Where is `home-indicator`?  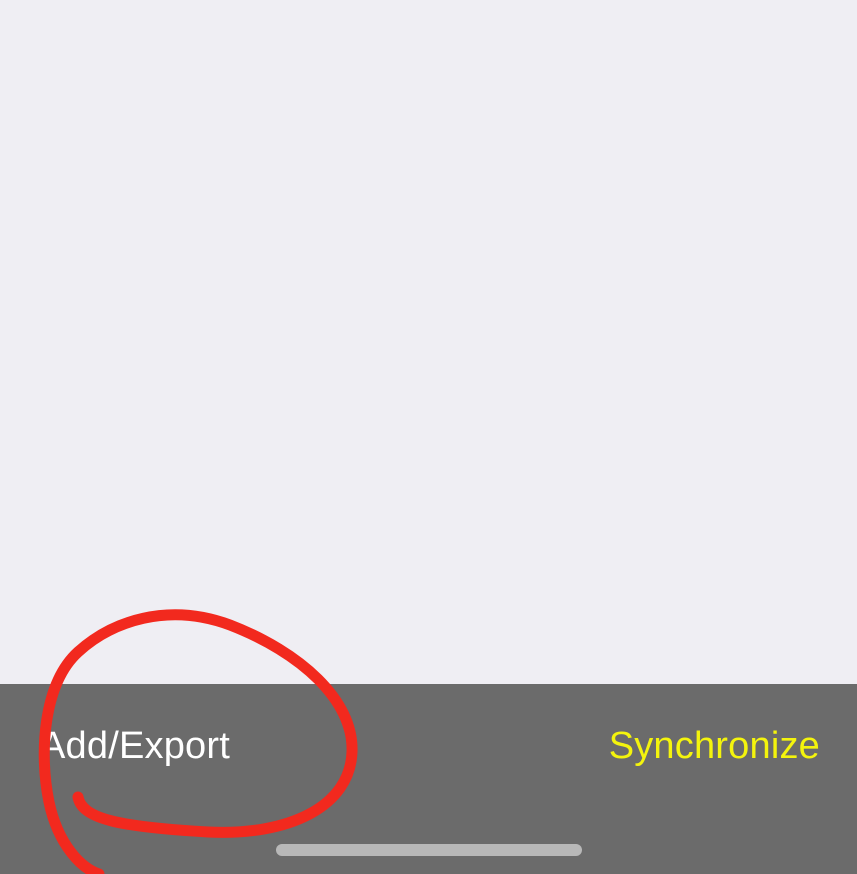
home-indicator is located at coordinates (429, 850).